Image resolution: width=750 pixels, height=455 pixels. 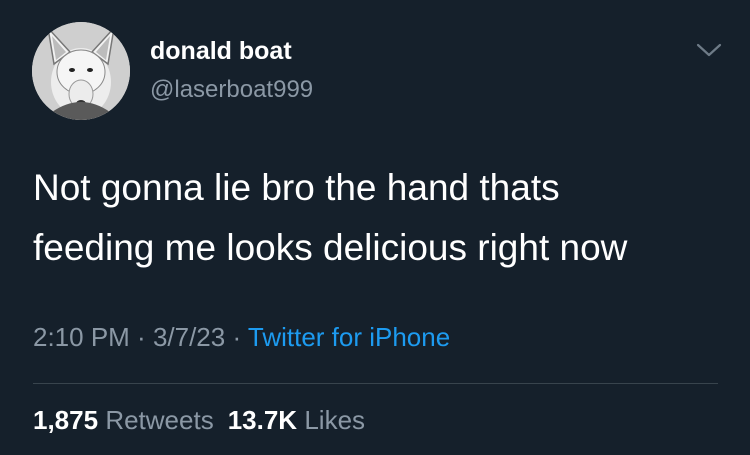 I want to click on display-name: donald boat, so click(x=221, y=51).